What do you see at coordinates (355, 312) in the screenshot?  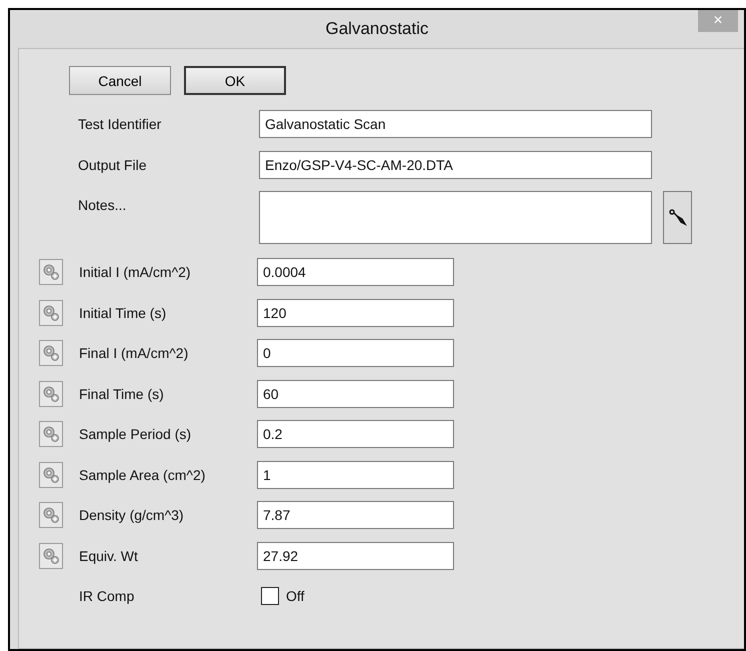 I see `input-field: 120` at bounding box center [355, 312].